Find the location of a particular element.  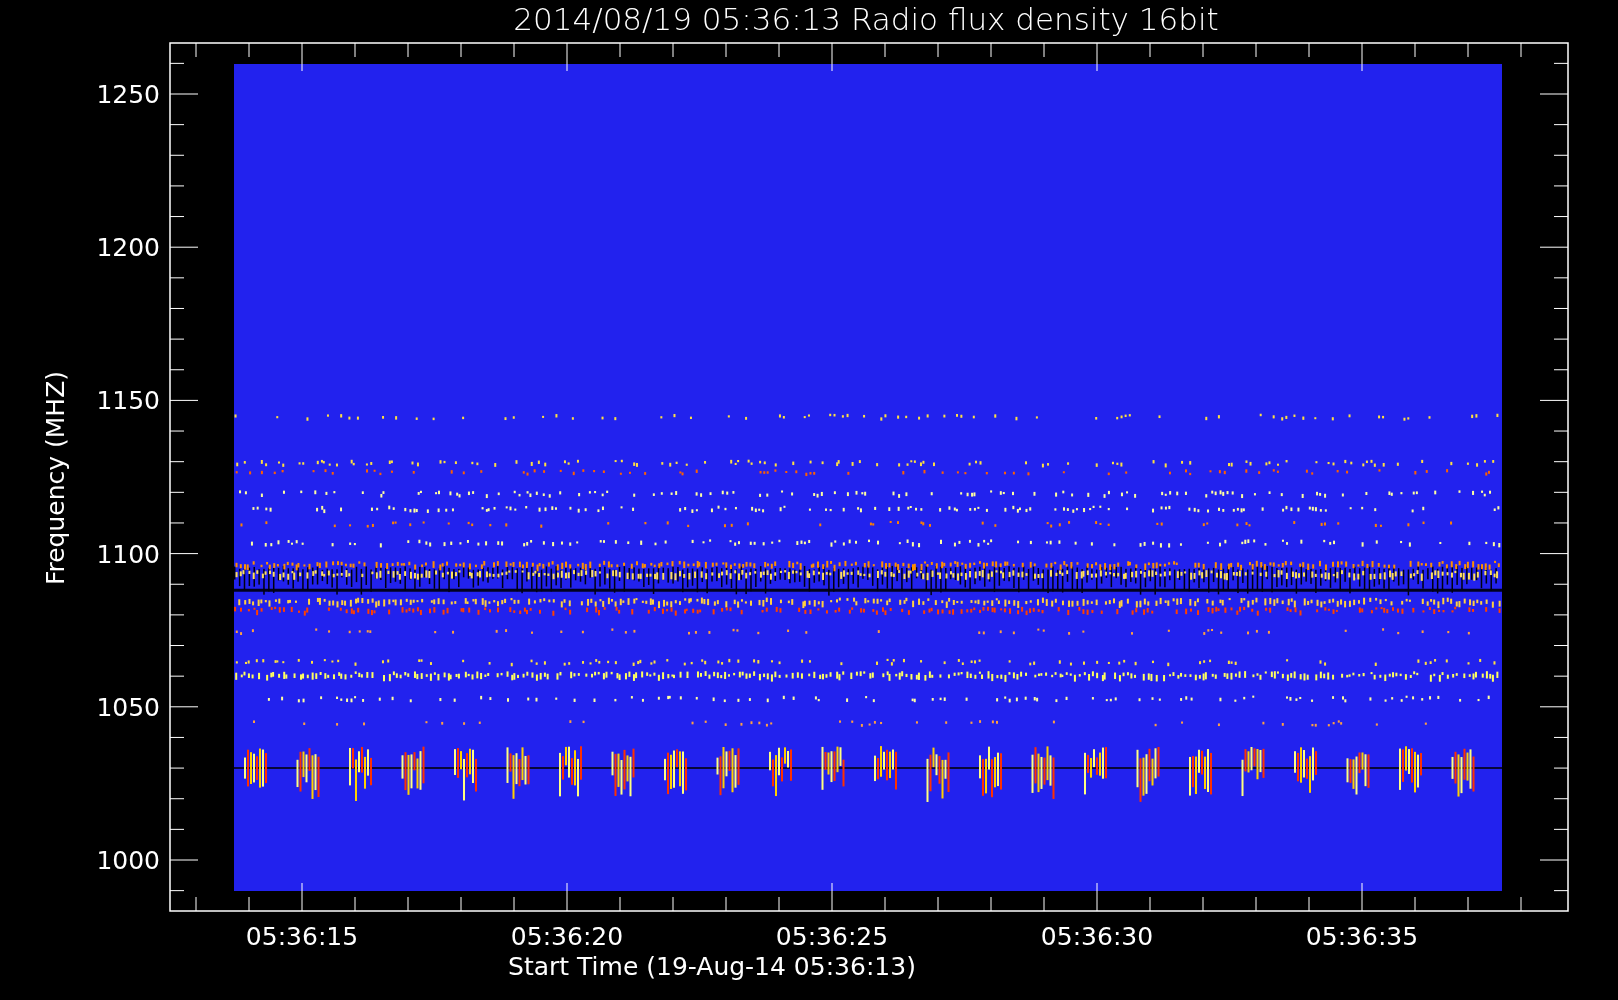

x-tick-label: 05:36:30 is located at coordinates (1097, 936).